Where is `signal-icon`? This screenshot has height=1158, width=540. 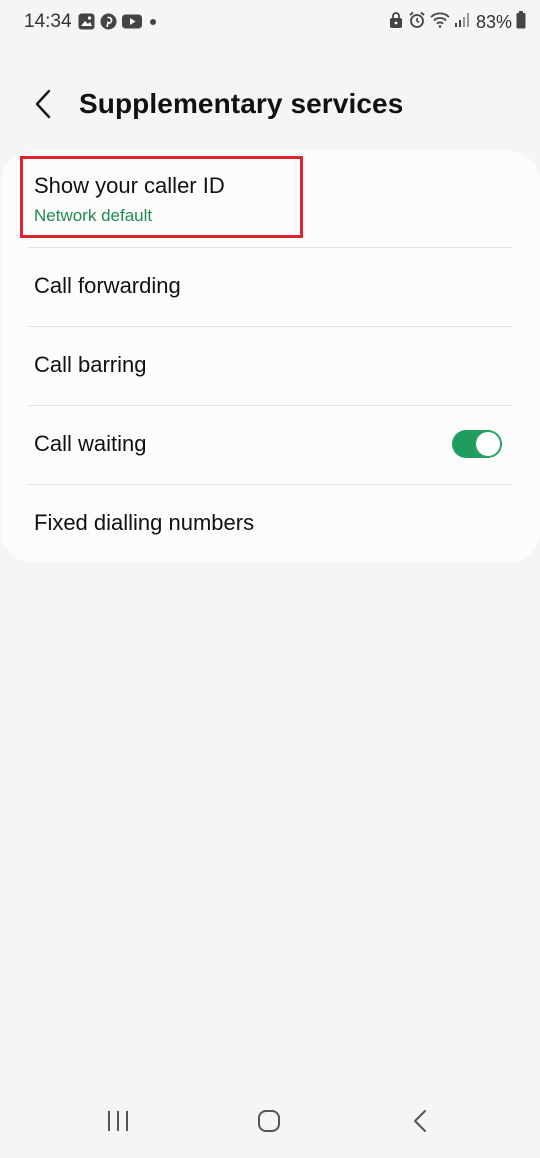 signal-icon is located at coordinates (462, 22).